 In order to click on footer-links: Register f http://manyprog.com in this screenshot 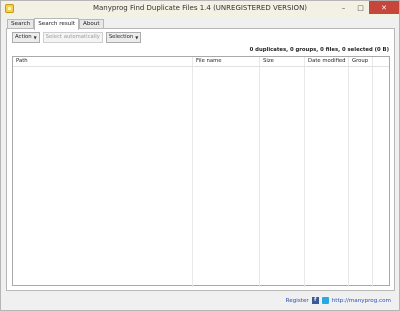, I will do `click(338, 300)`.